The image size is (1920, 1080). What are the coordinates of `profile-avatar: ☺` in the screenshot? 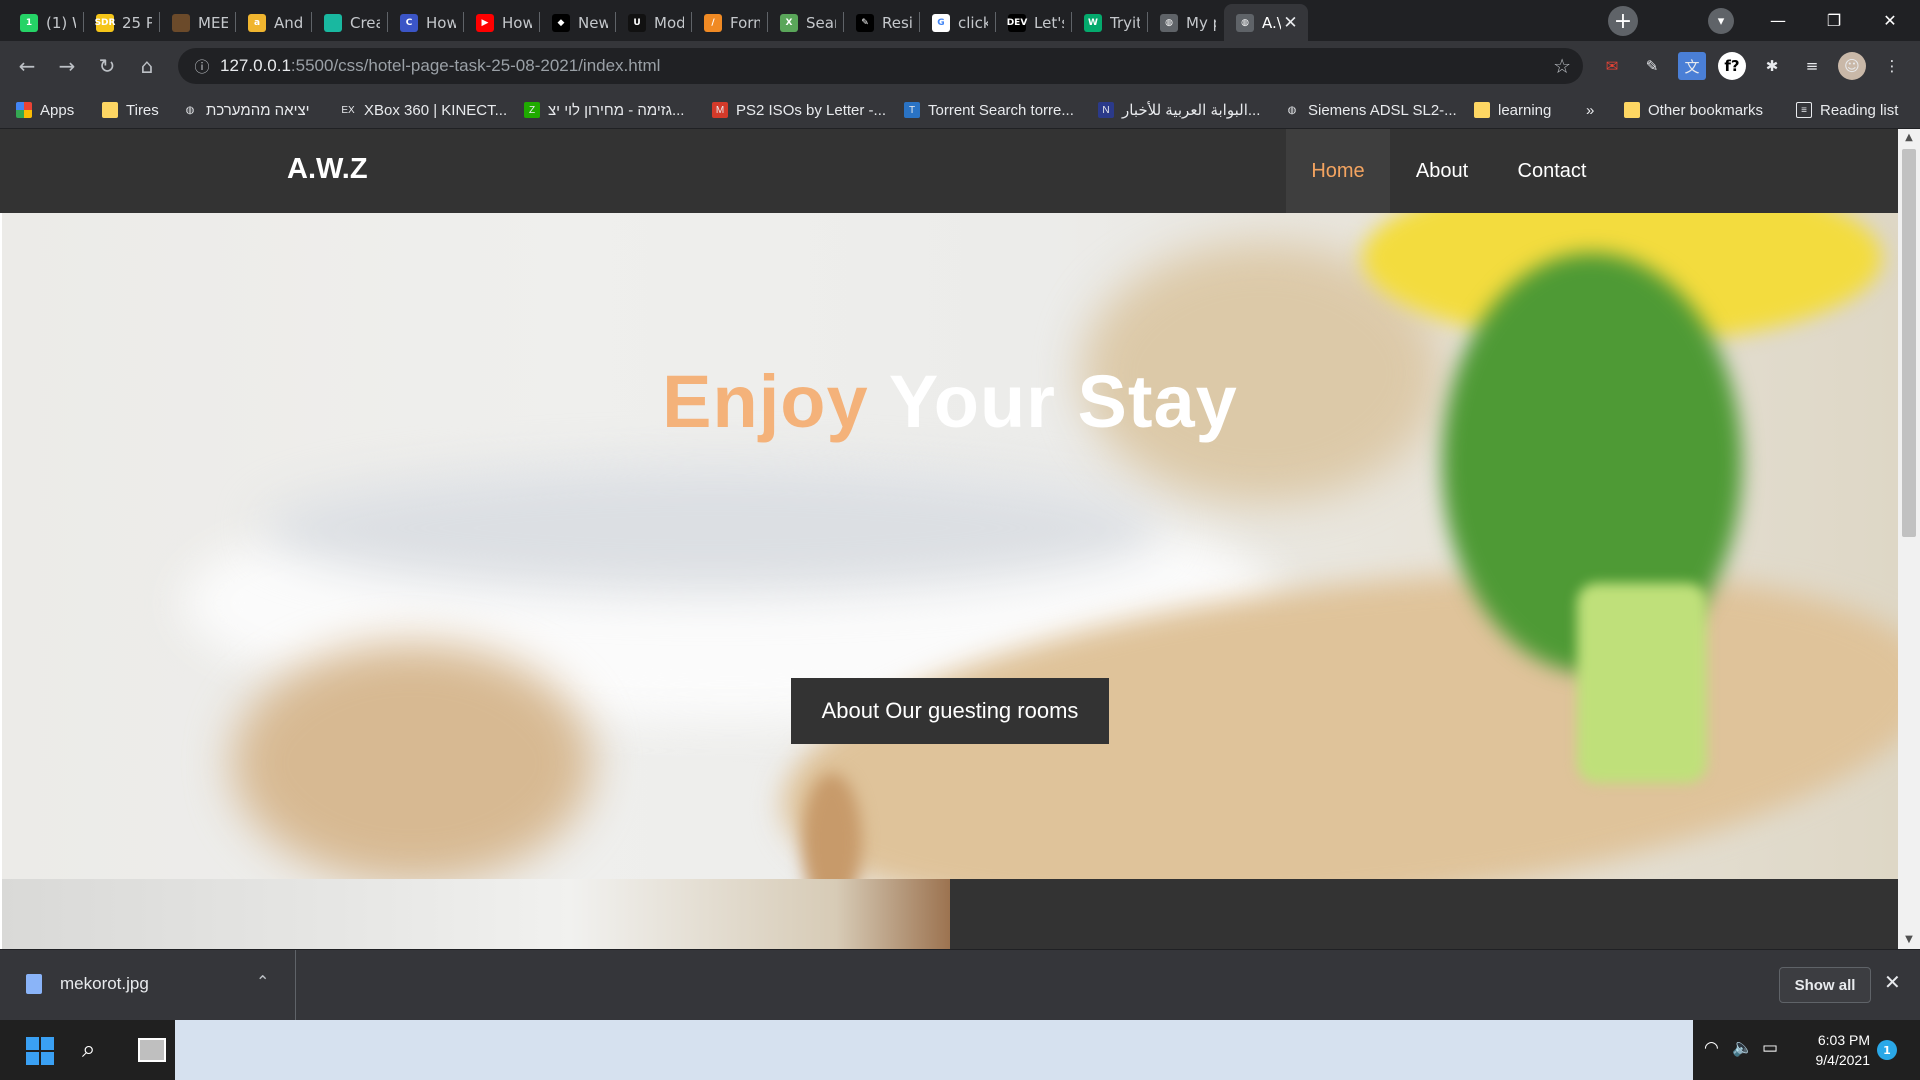 It's located at (1852, 66).